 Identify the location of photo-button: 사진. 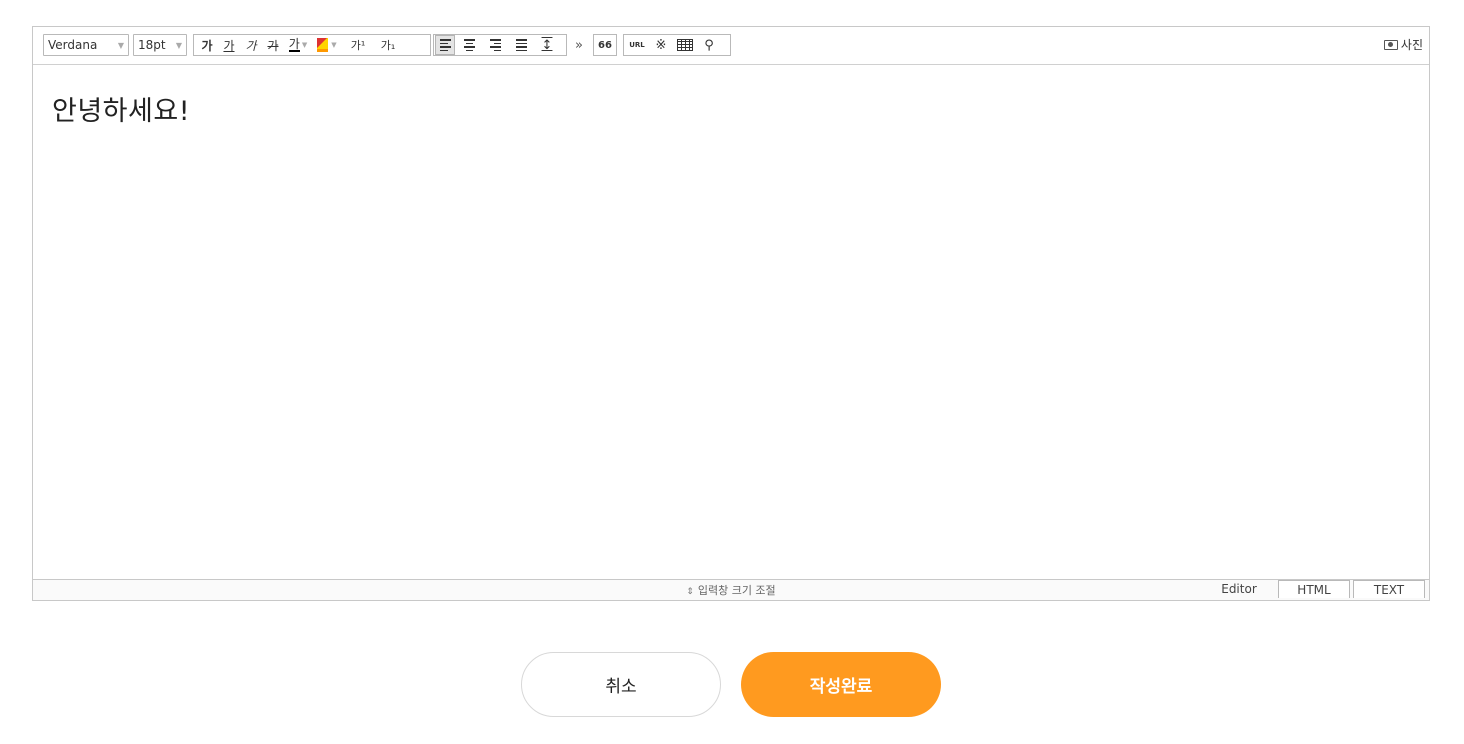
(1403, 44).